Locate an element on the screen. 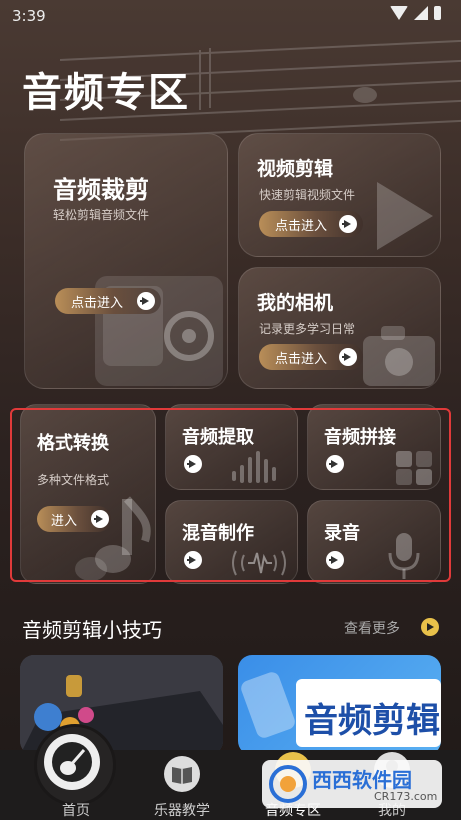  watermark-url: CR173.com is located at coordinates (406, 796).